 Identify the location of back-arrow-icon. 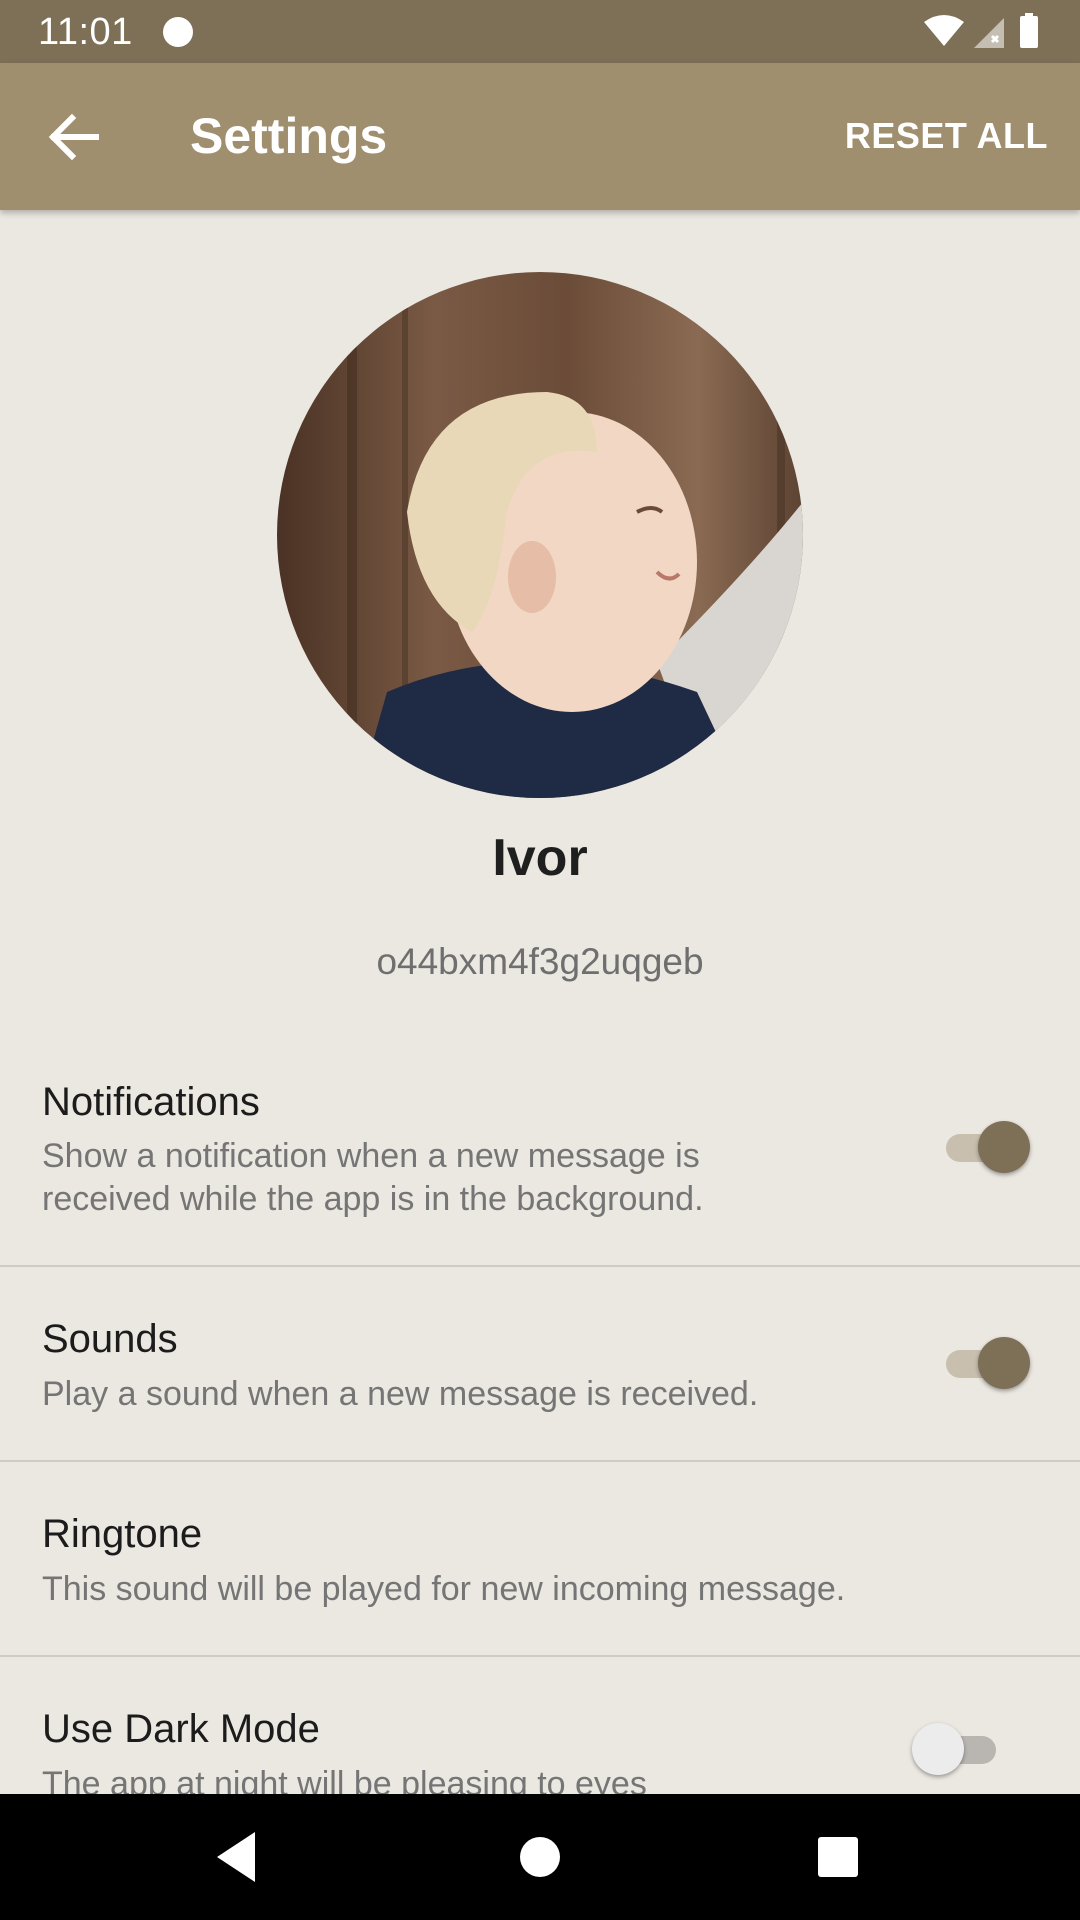
(73, 137).